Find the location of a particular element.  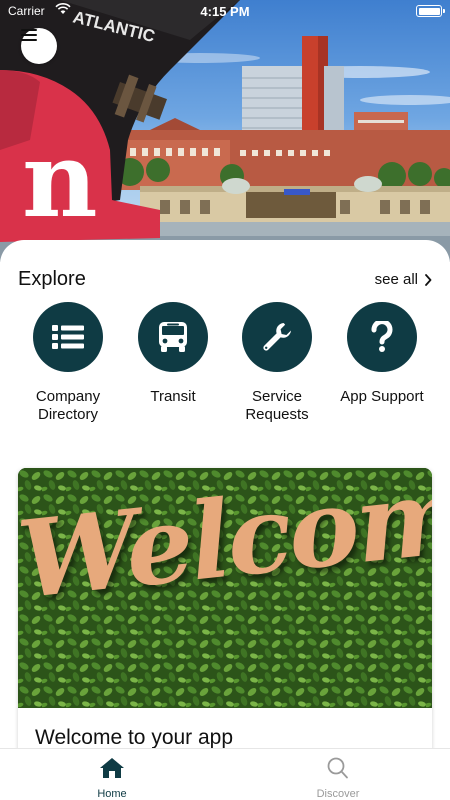

clock-time: 4:15 PM is located at coordinates (225, 11).